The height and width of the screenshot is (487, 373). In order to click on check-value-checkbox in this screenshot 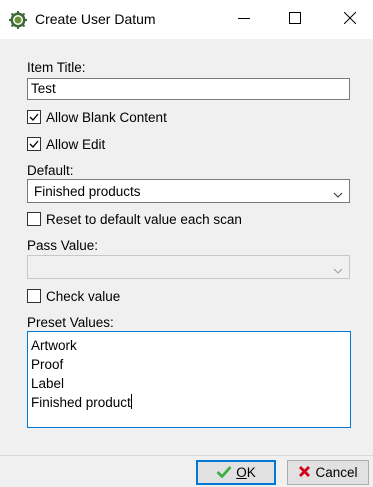, I will do `click(34, 296)`.